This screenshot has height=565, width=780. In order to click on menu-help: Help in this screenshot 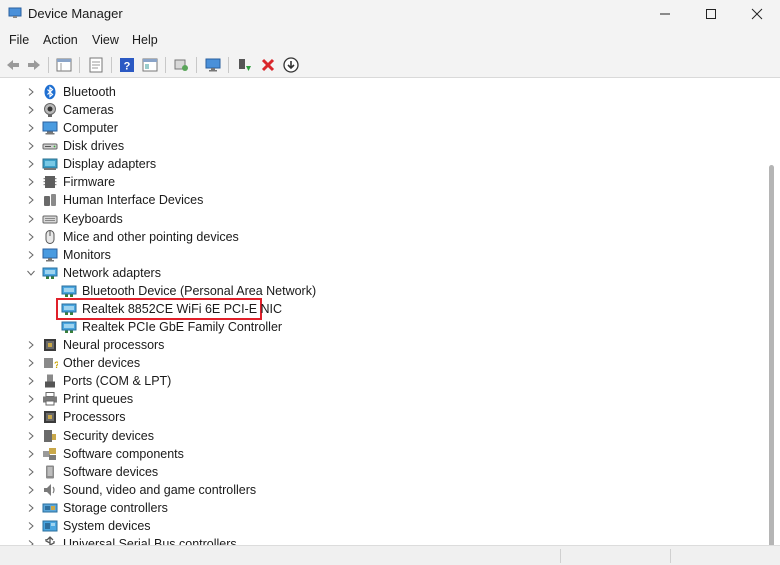, I will do `click(145, 40)`.